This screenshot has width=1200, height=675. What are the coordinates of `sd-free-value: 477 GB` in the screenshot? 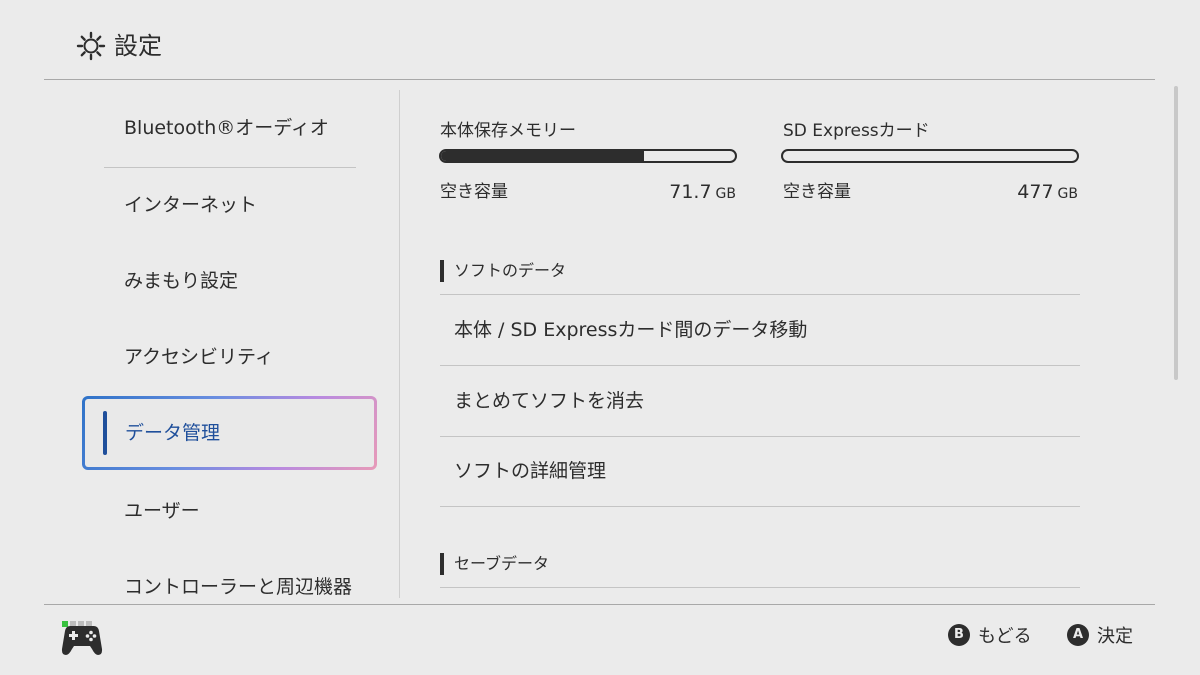 It's located at (998, 193).